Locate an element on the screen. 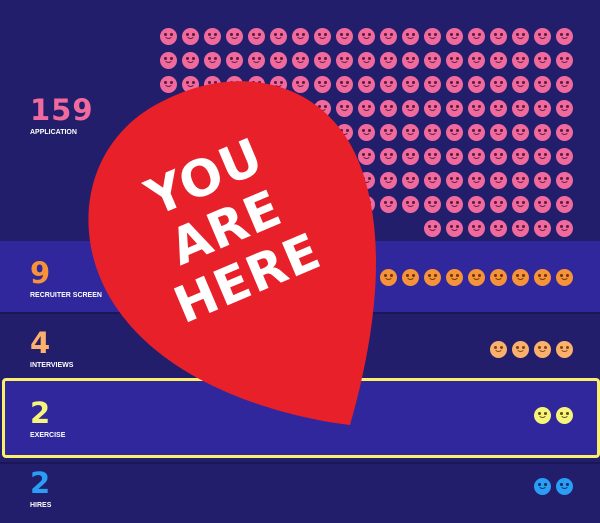 This screenshot has width=600, height=523. stage-application: 159 APPLICATION is located at coordinates (62, 116).